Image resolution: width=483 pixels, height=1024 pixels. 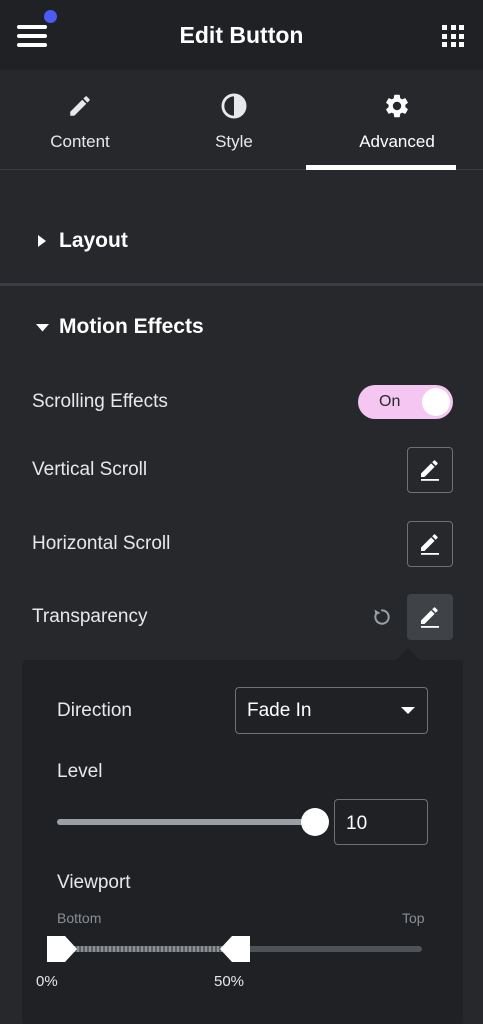 I want to click on hamburger-menu-icon, so click(x=32, y=36).